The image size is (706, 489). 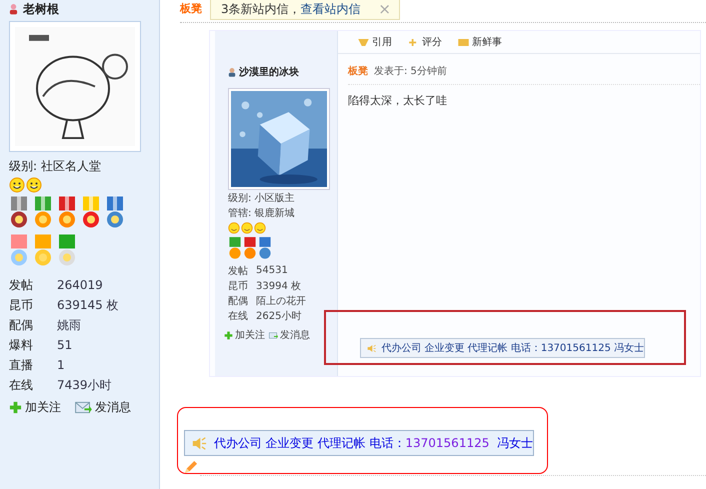 What do you see at coordinates (64, 345) in the screenshot?
I see `stat-value: 51` at bounding box center [64, 345].